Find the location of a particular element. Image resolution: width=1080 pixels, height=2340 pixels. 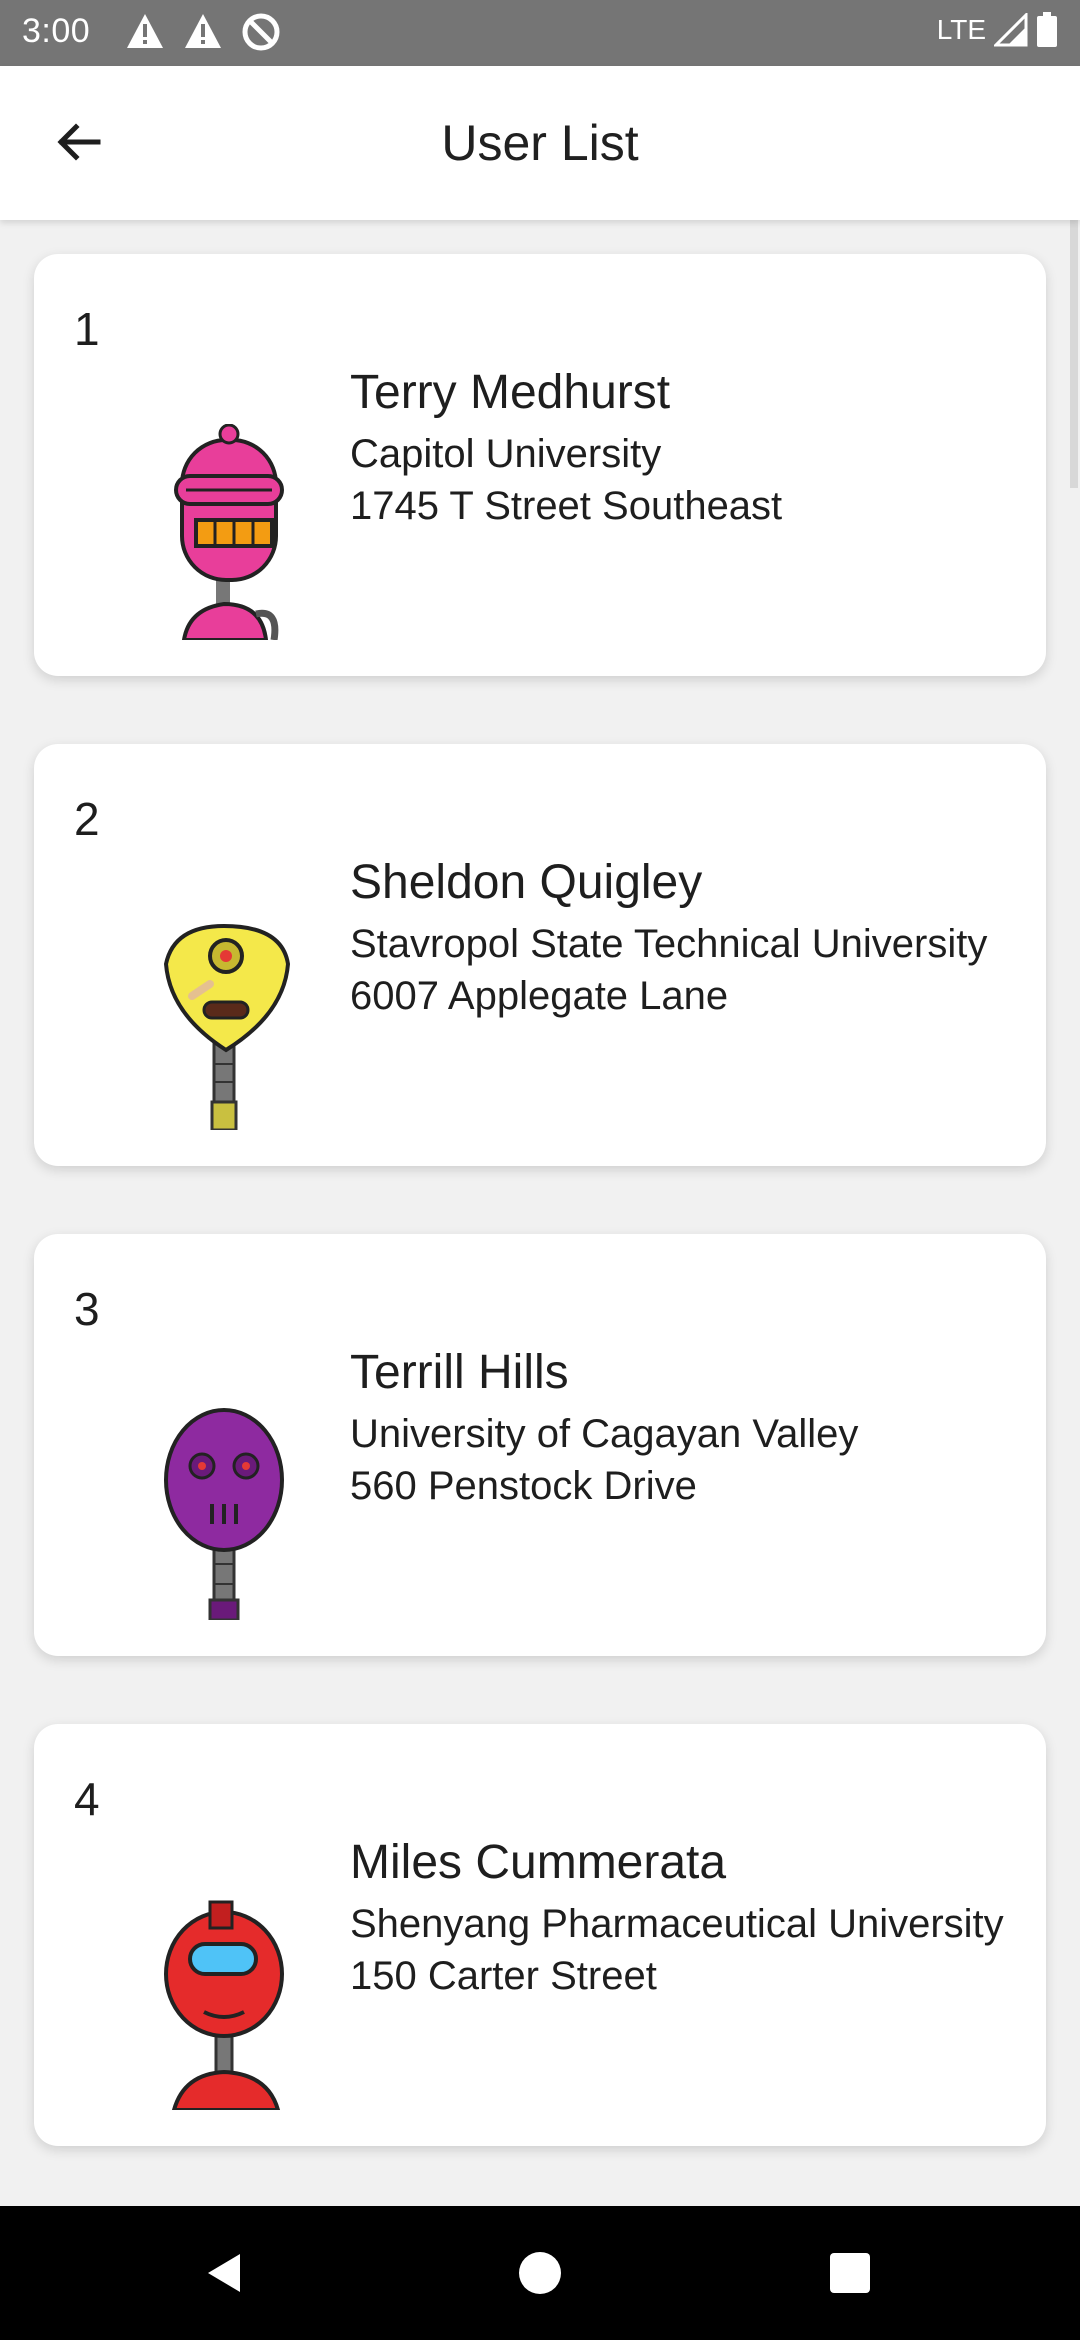

signal-icon is located at coordinates (1011, 30).